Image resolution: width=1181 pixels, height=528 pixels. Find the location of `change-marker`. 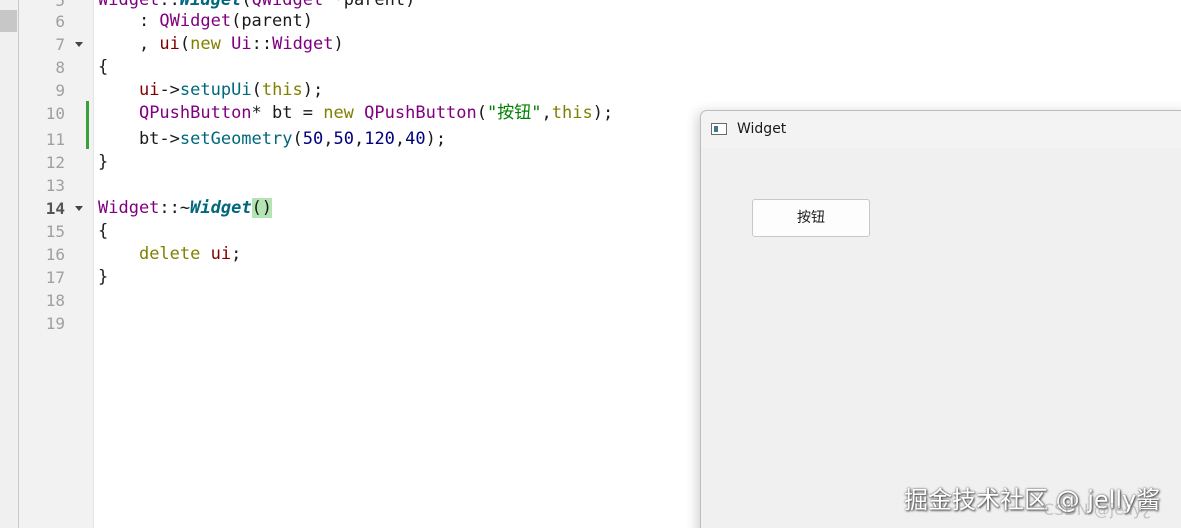

change-marker is located at coordinates (87, 125).